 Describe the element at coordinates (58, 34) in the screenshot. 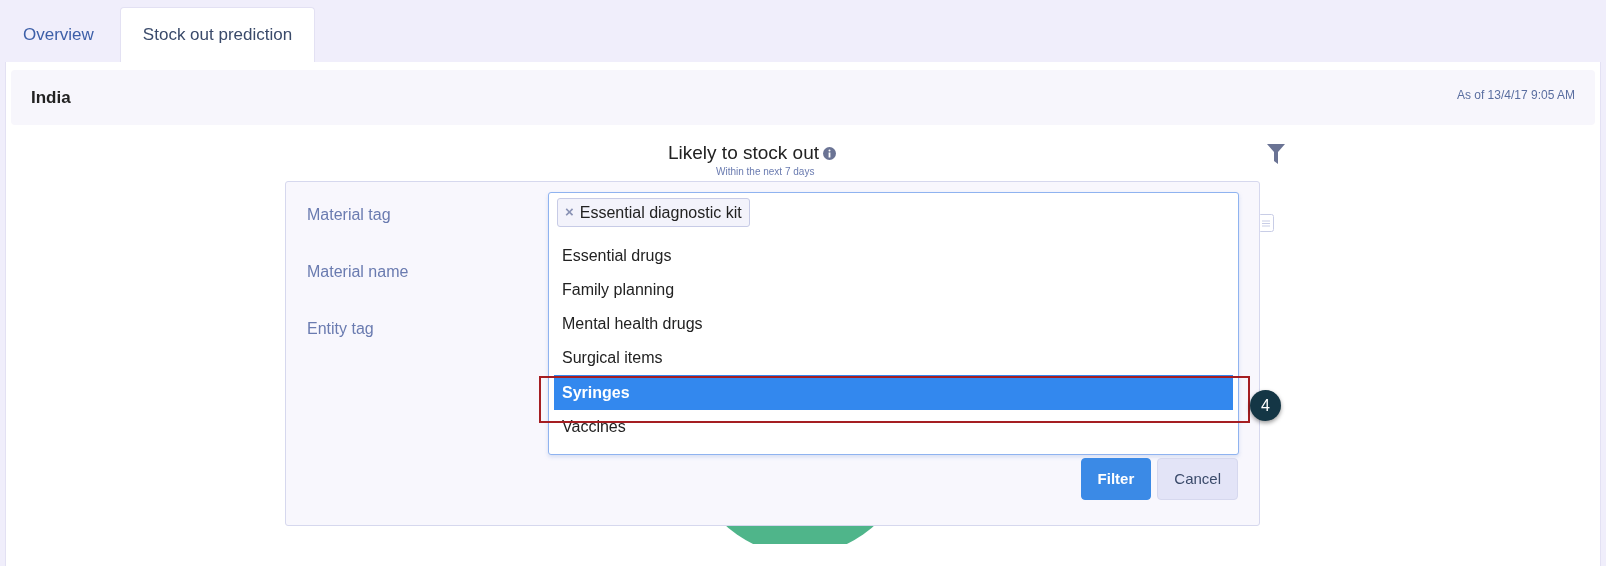

I see `tab: Overview` at that location.